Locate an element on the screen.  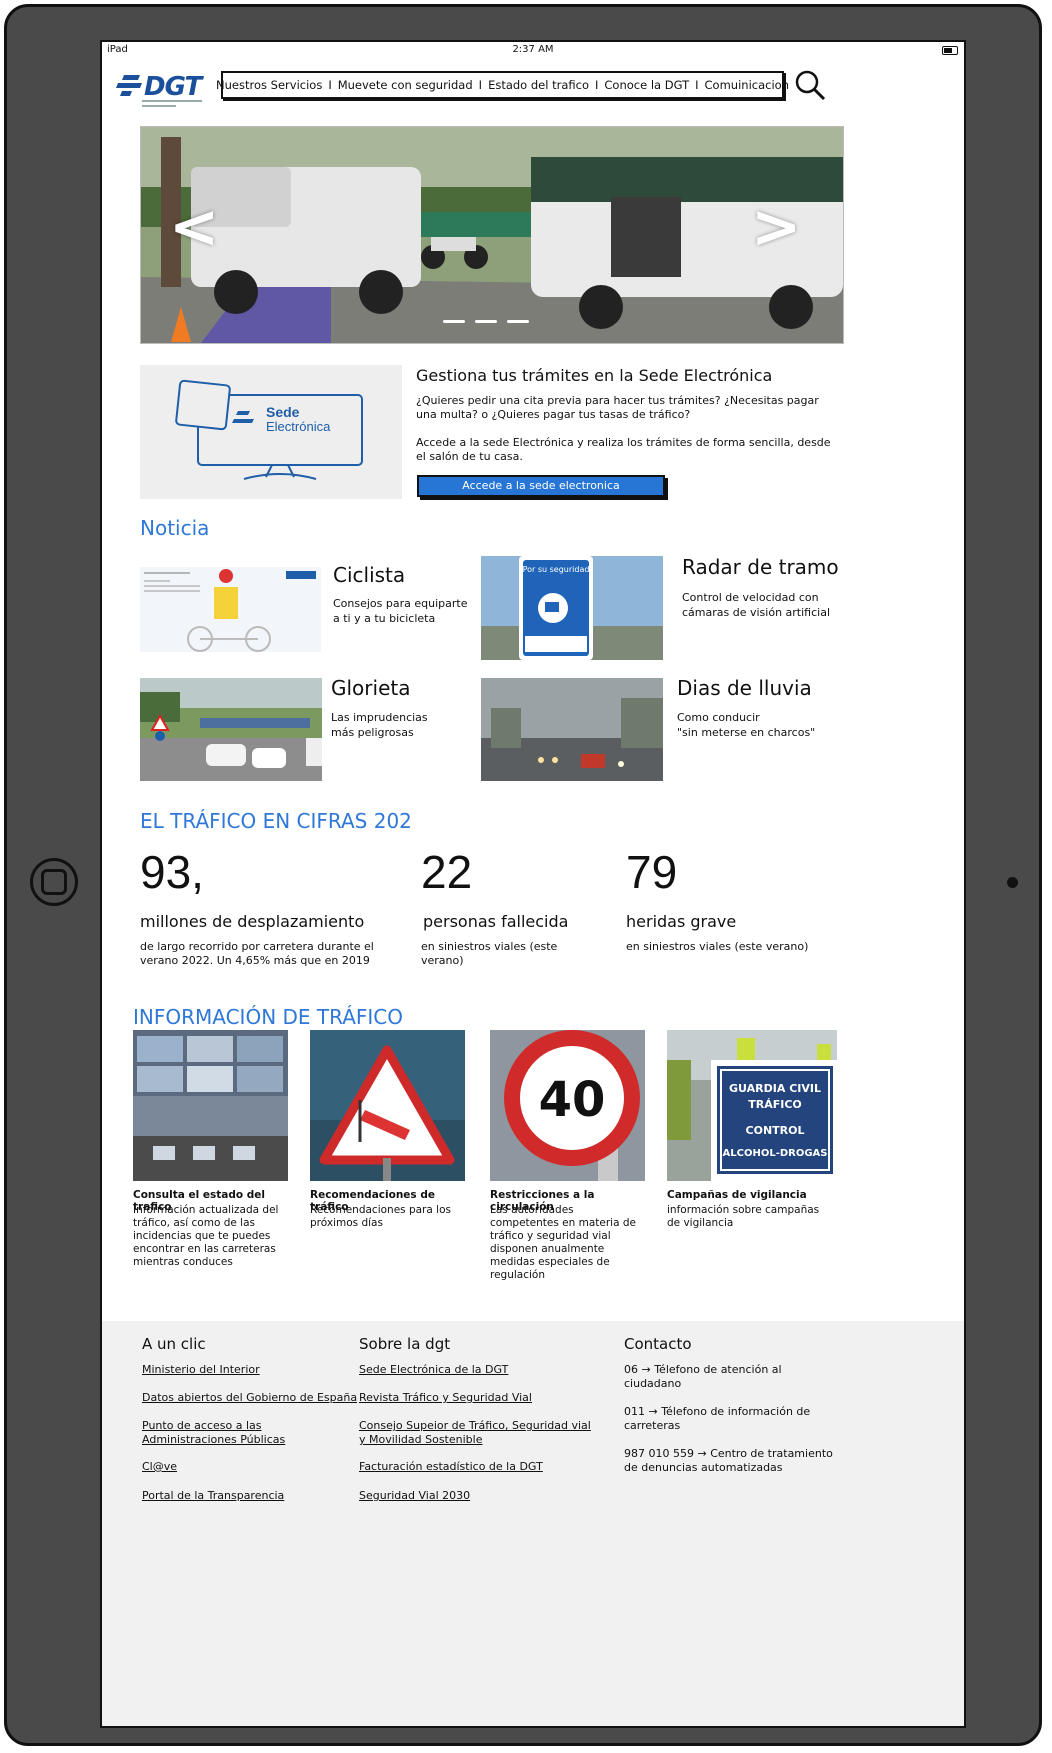
traffic-heading: INFORMACIÓN DE TRÁFICO is located at coordinates (268, 1017).